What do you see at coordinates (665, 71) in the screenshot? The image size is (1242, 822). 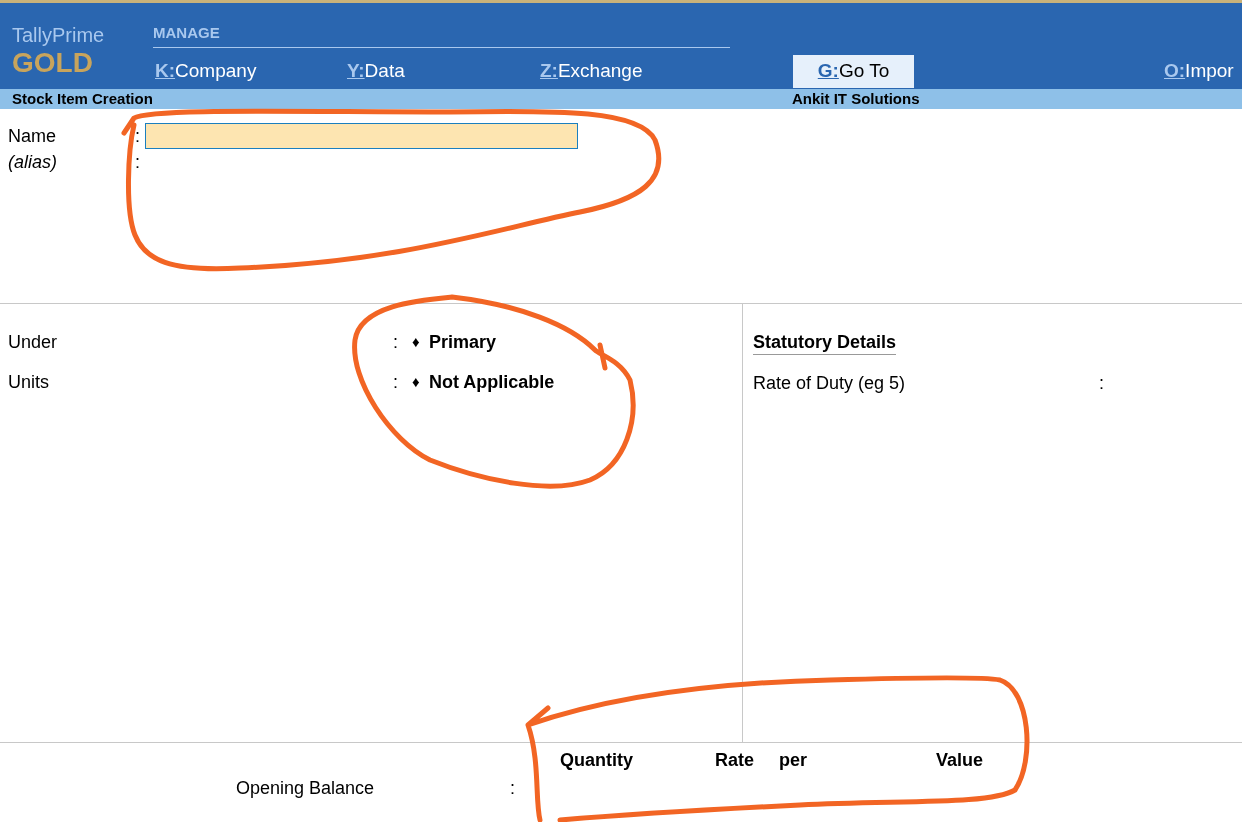 I see `menu-item: Z:Exchange` at bounding box center [665, 71].